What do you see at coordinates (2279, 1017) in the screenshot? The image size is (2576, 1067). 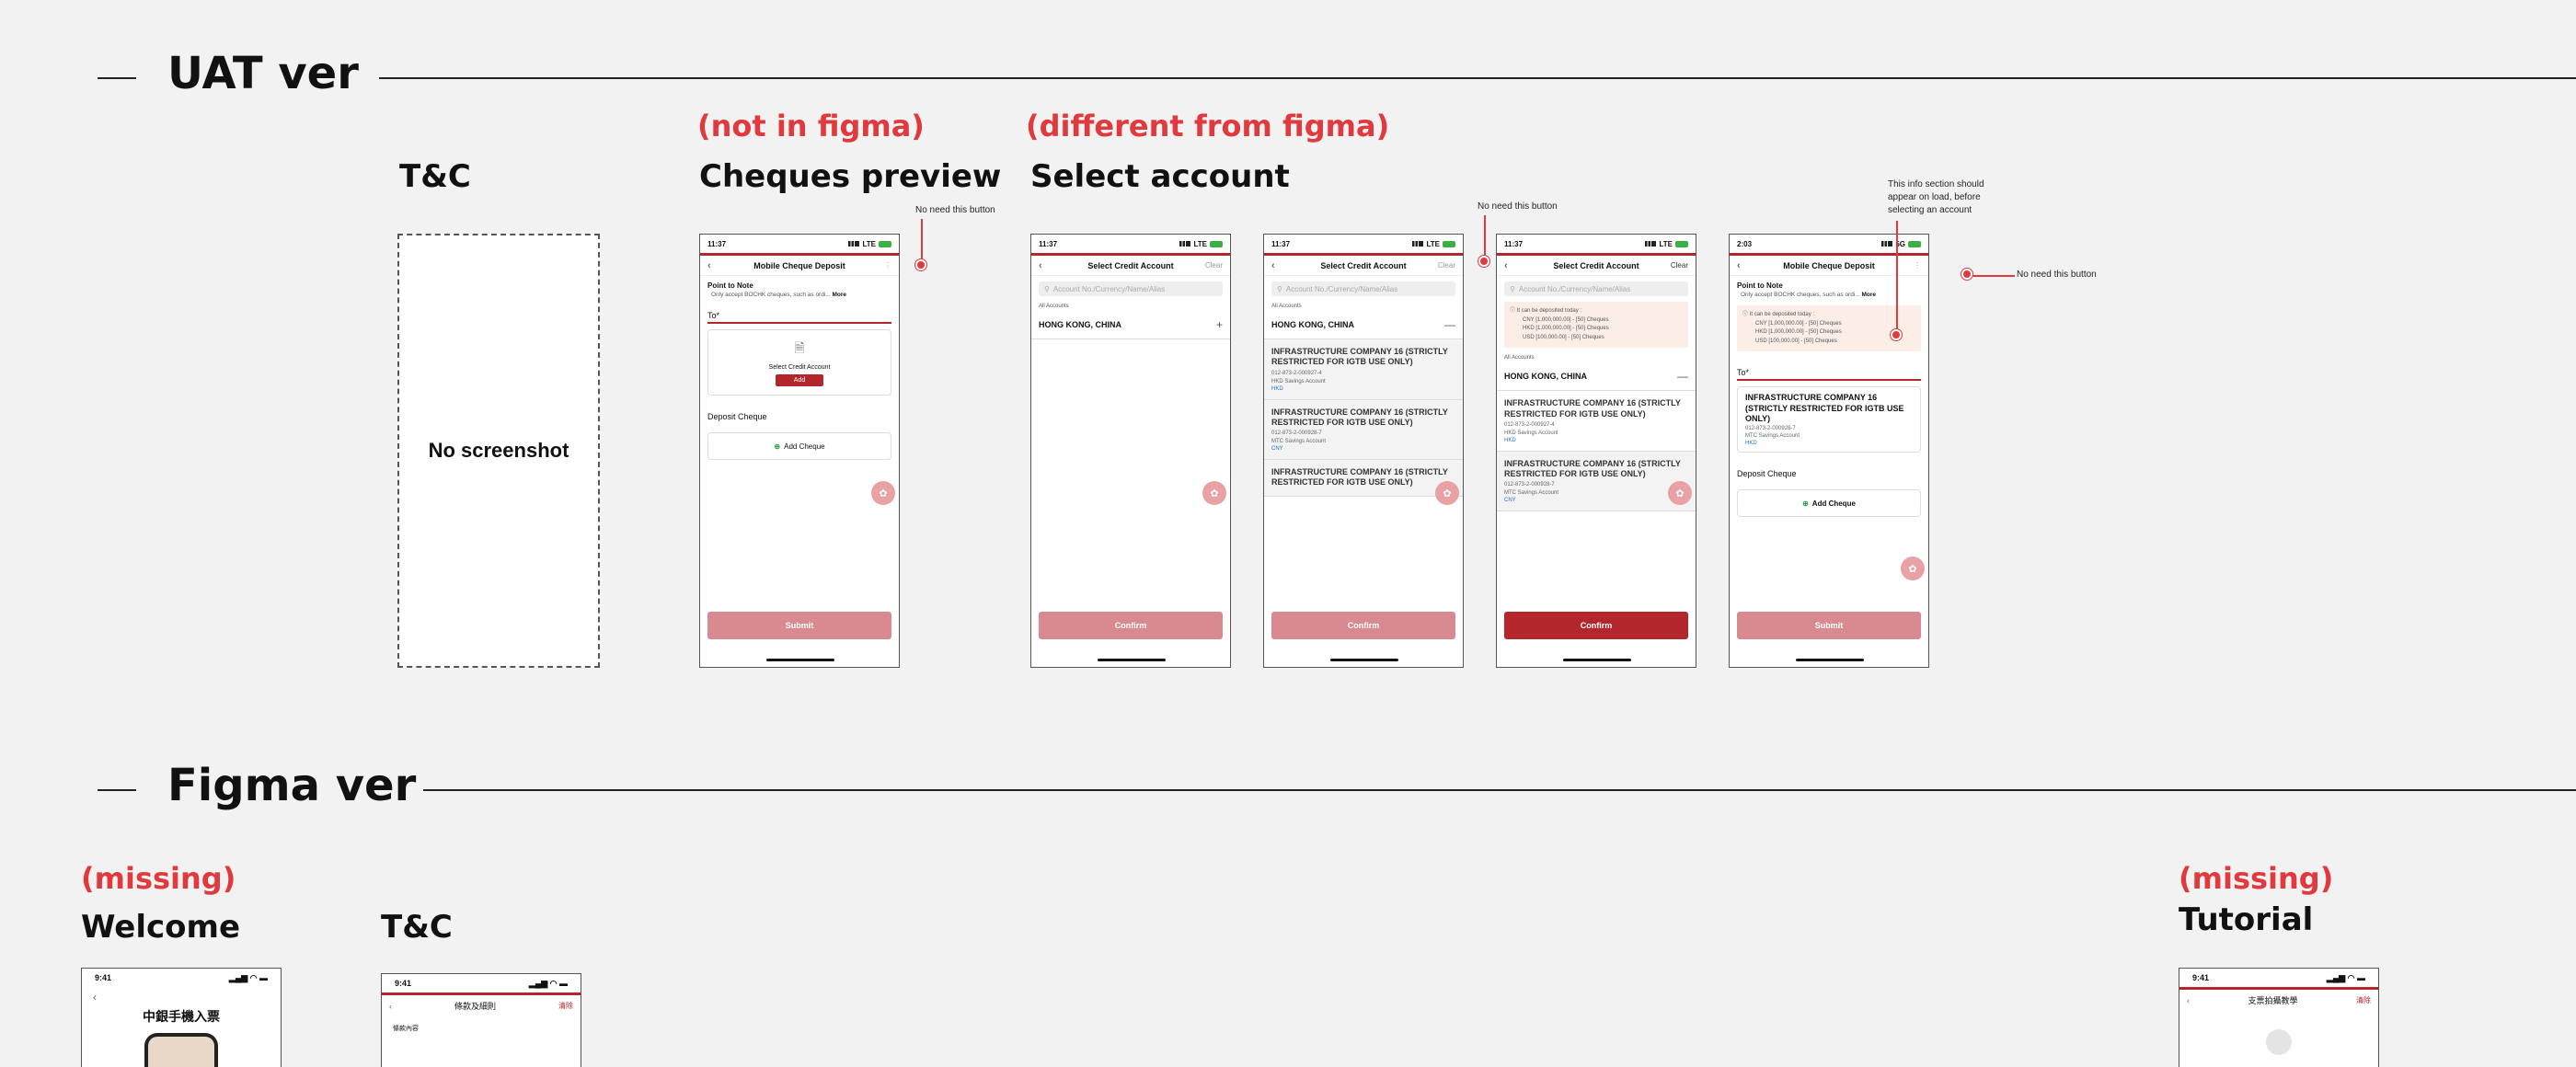 I see `tutorial-screen: 9:41 ▂▄▆ ◠ ▬ ‹ 支票拍攝教學 清除` at bounding box center [2279, 1017].